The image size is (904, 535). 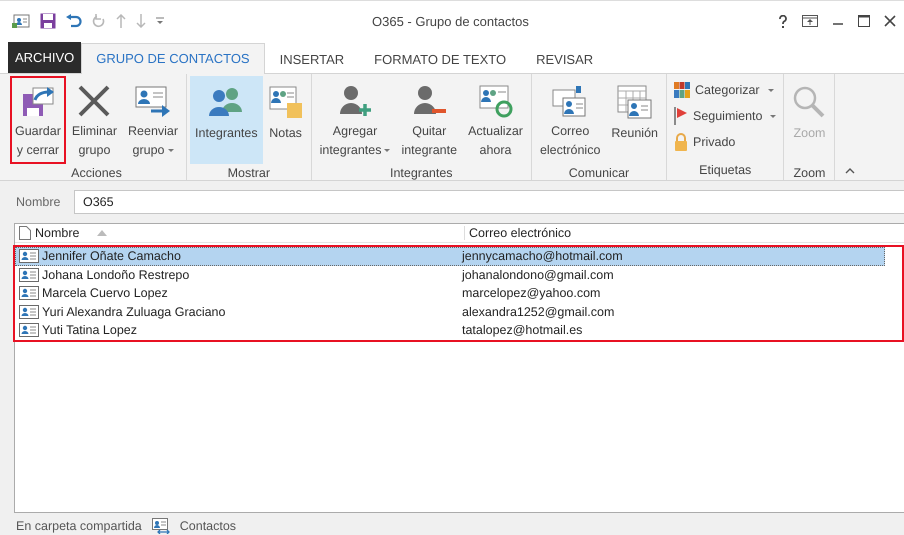 What do you see at coordinates (285, 102) in the screenshot?
I see `contact-note-icon` at bounding box center [285, 102].